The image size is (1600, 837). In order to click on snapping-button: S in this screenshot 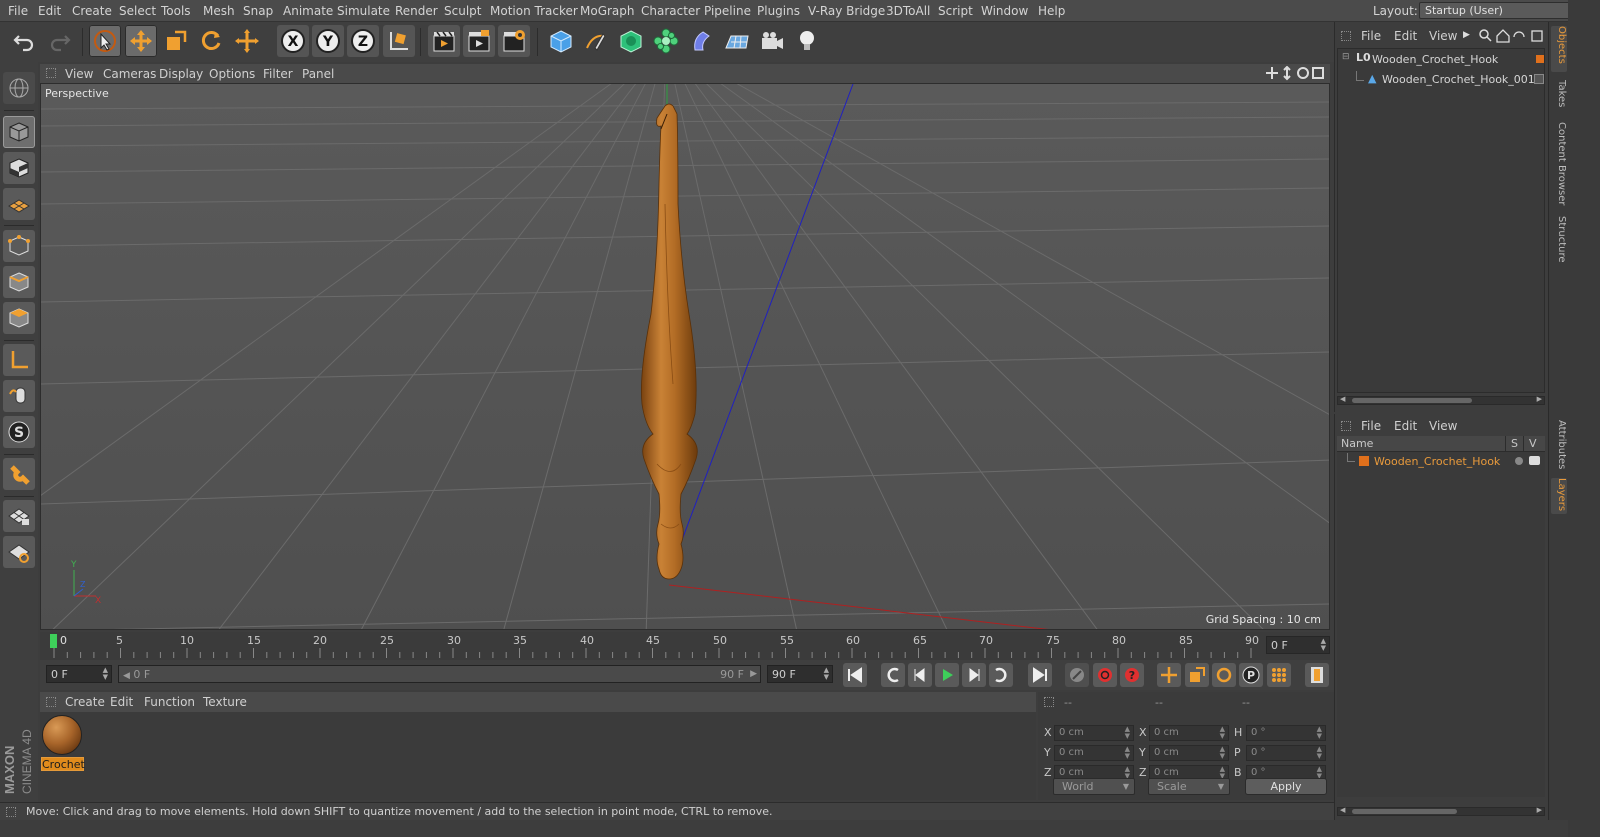, I will do `click(19, 432)`.